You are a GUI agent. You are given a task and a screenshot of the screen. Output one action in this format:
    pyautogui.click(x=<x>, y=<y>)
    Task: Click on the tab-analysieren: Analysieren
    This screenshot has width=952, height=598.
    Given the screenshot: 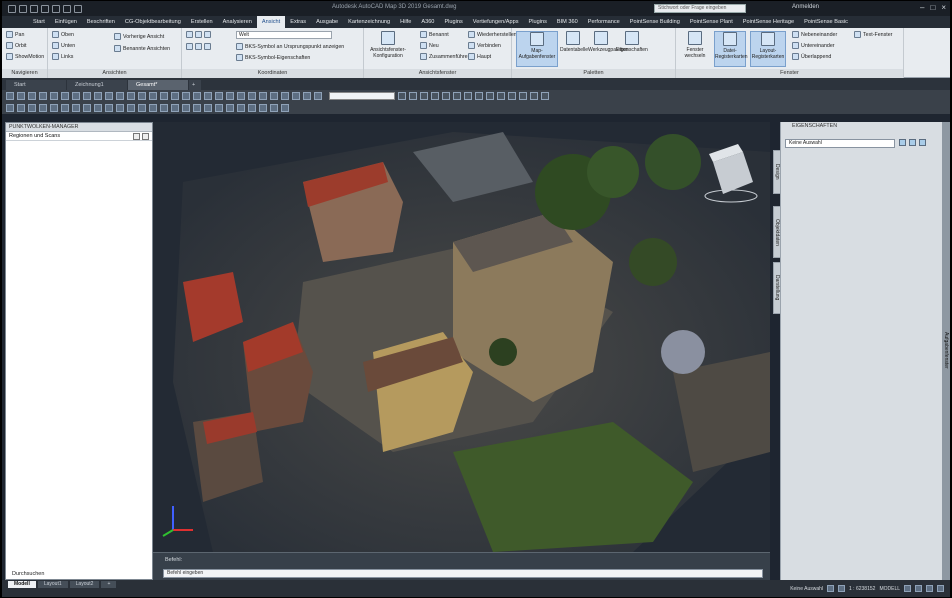 What is the action you would take?
    pyautogui.click(x=237, y=22)
    